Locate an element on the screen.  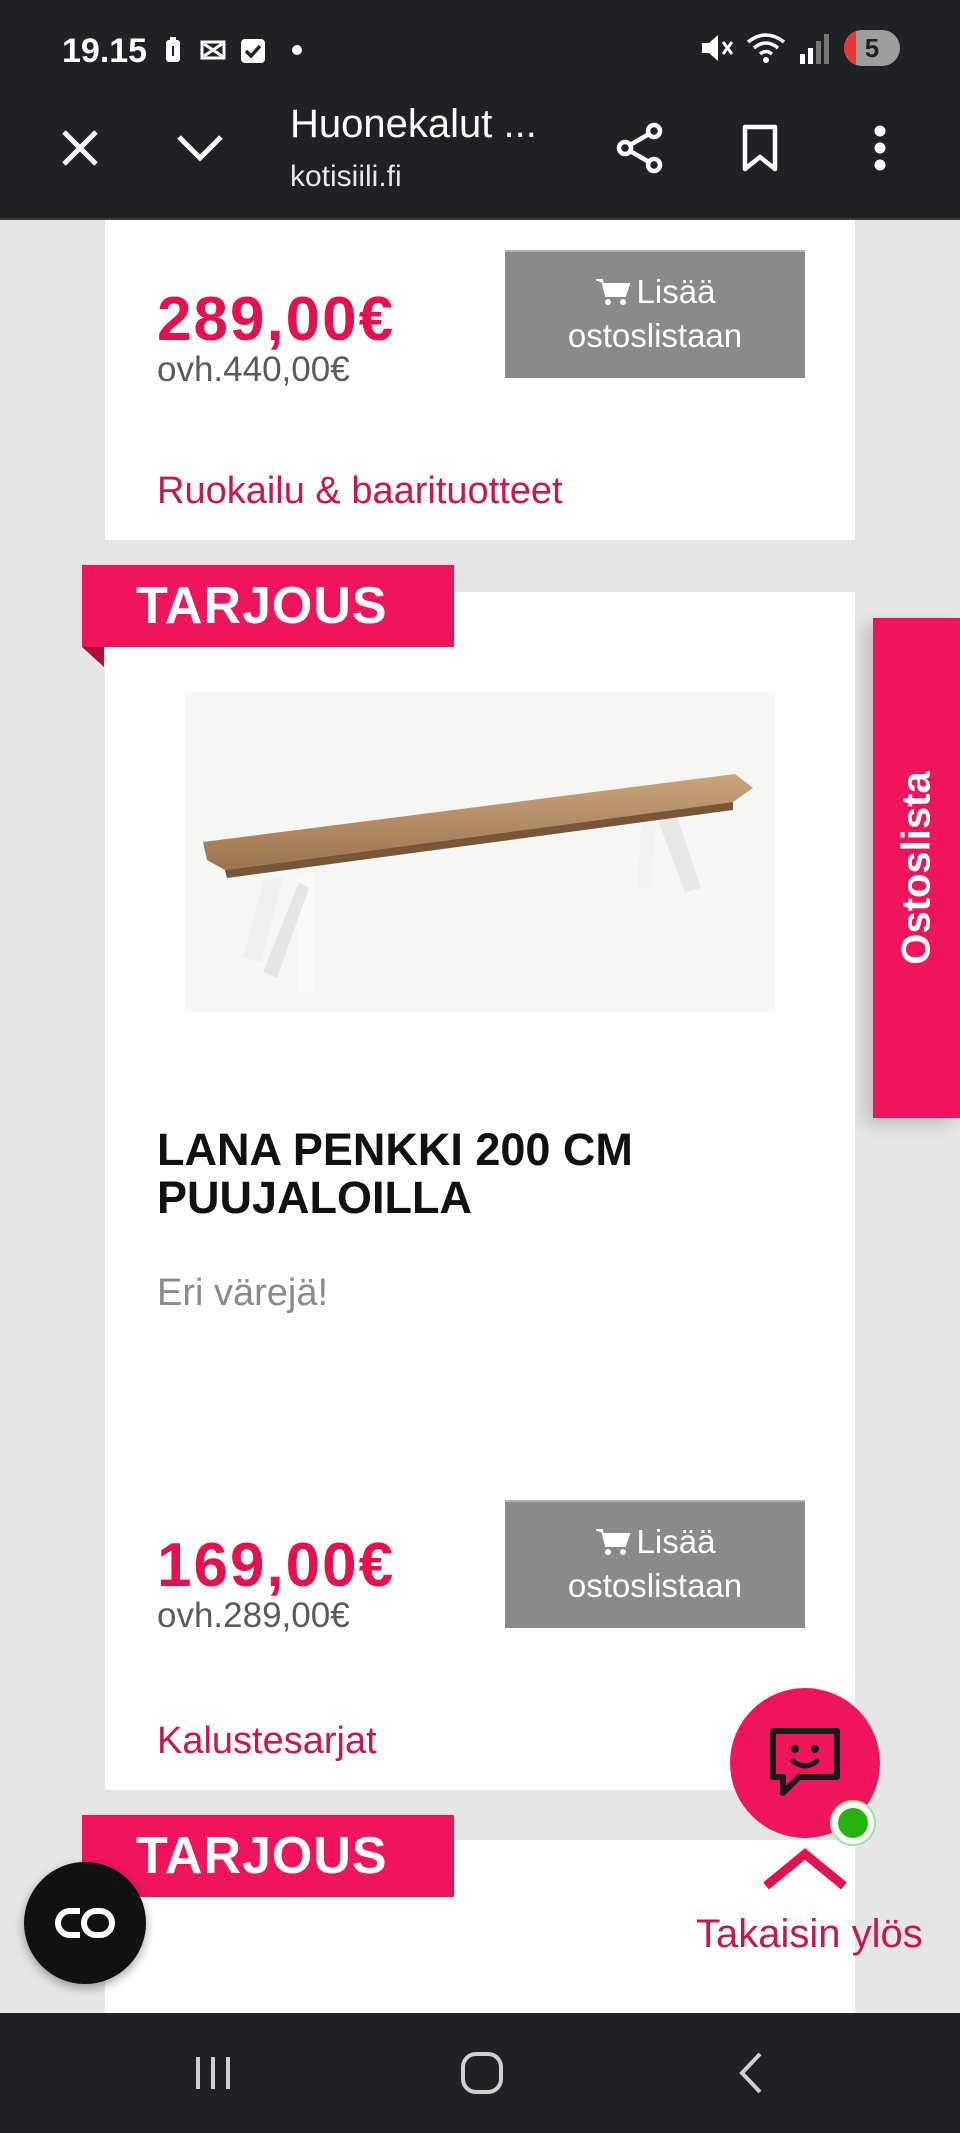
battery-level: 5 is located at coordinates (872, 47).